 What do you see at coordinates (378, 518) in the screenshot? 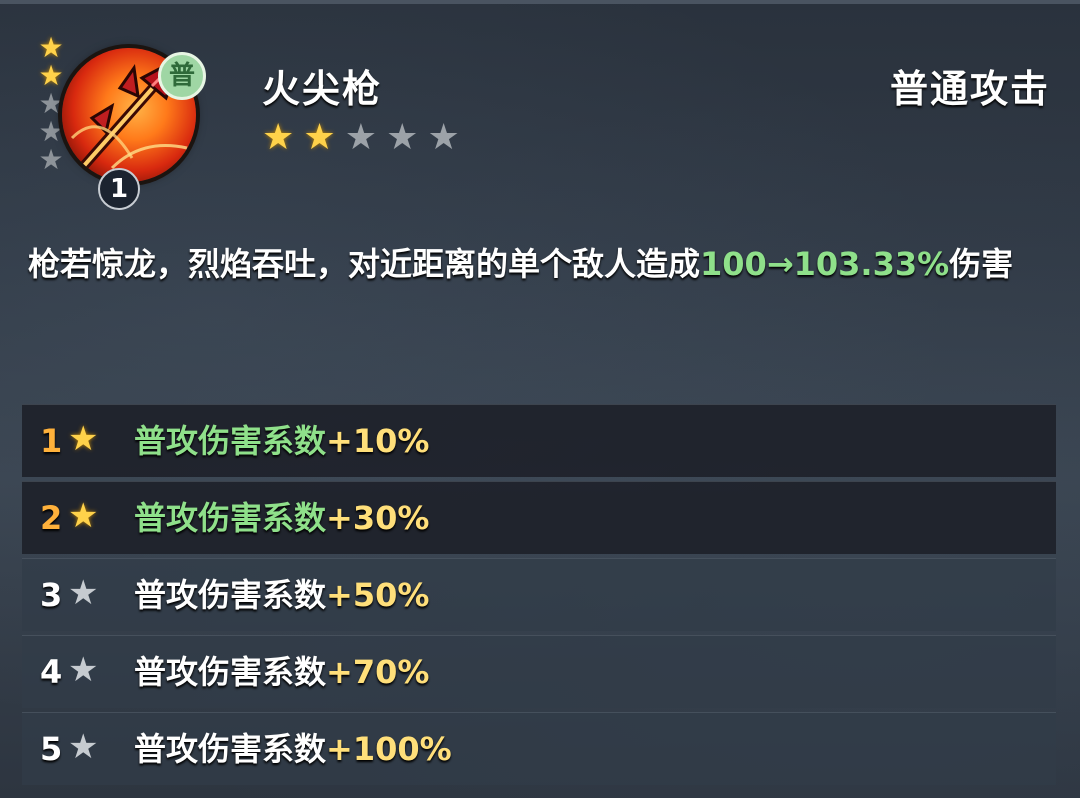
I see `upgrade-value: +30%` at bounding box center [378, 518].